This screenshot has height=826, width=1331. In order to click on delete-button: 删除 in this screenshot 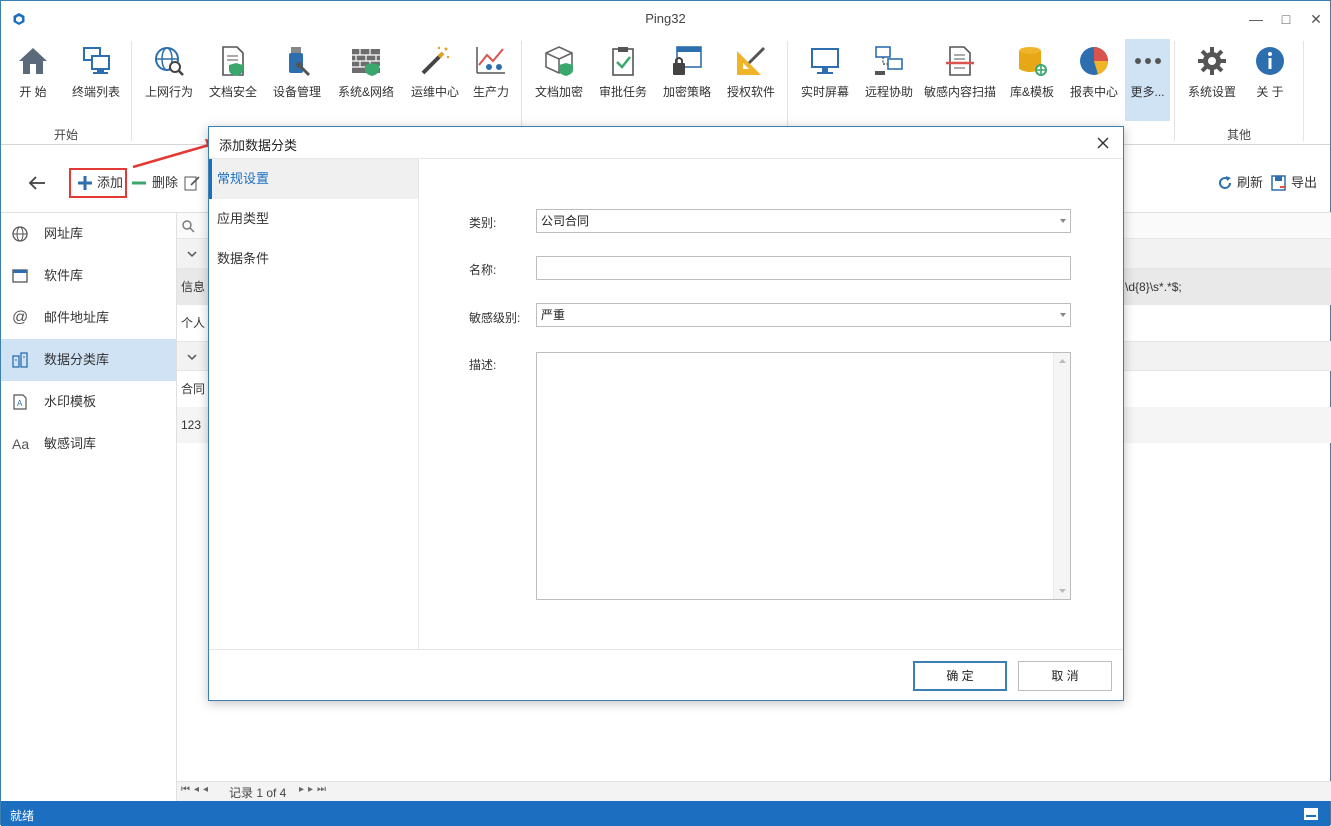, I will do `click(155, 183)`.